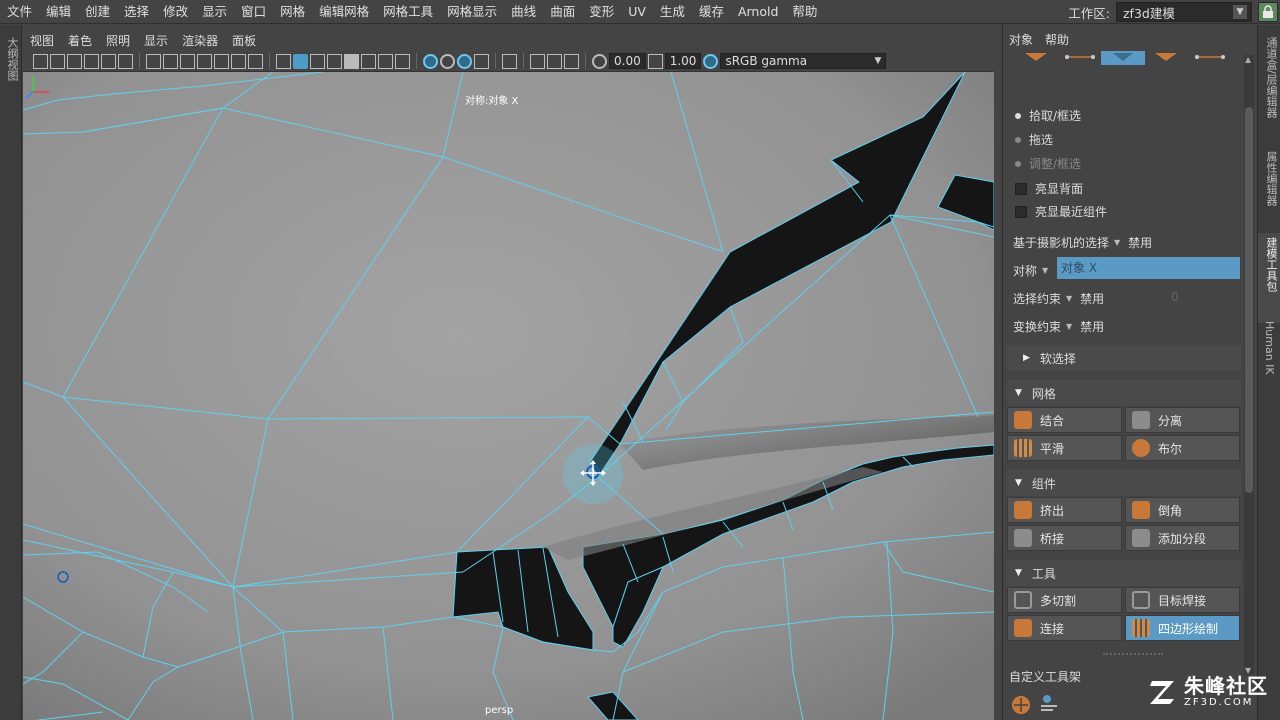 Image resolution: width=1280 pixels, height=720 pixels. I want to click on add-divisions-button: 添加分段, so click(1182, 538).